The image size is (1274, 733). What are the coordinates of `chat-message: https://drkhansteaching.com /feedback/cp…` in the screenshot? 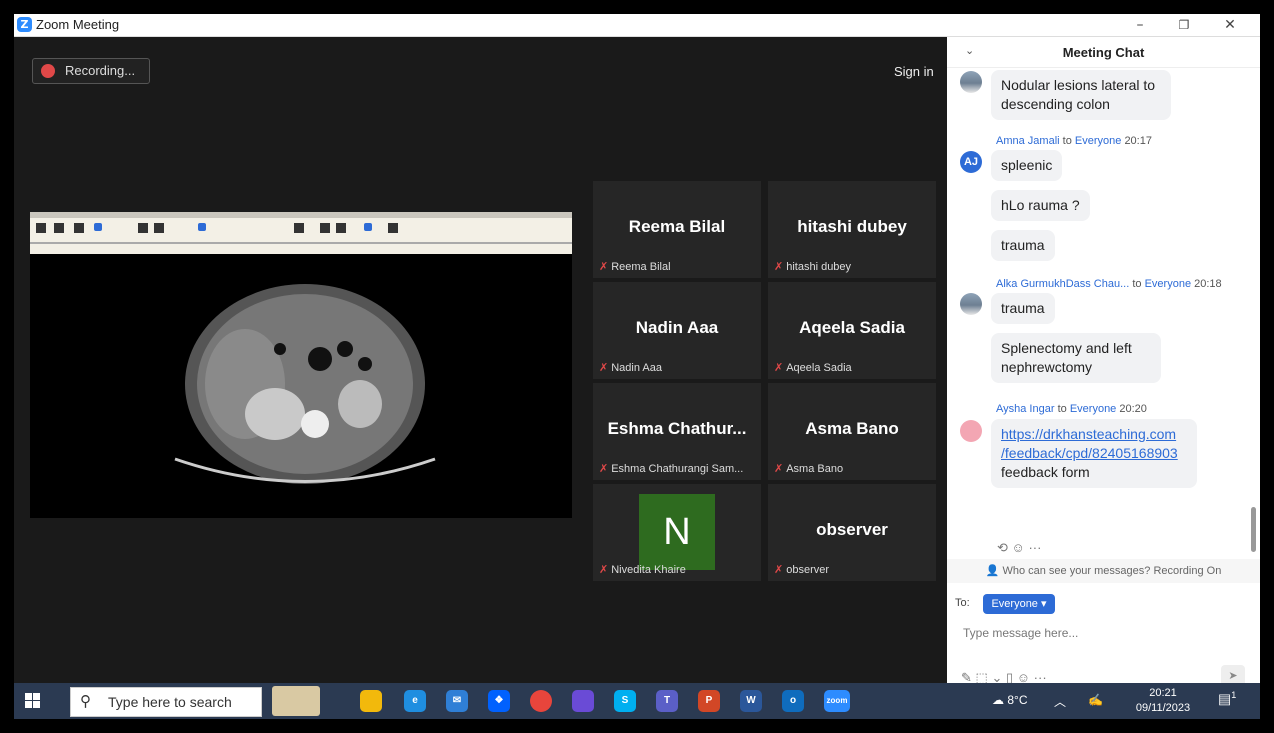 It's located at (1094, 453).